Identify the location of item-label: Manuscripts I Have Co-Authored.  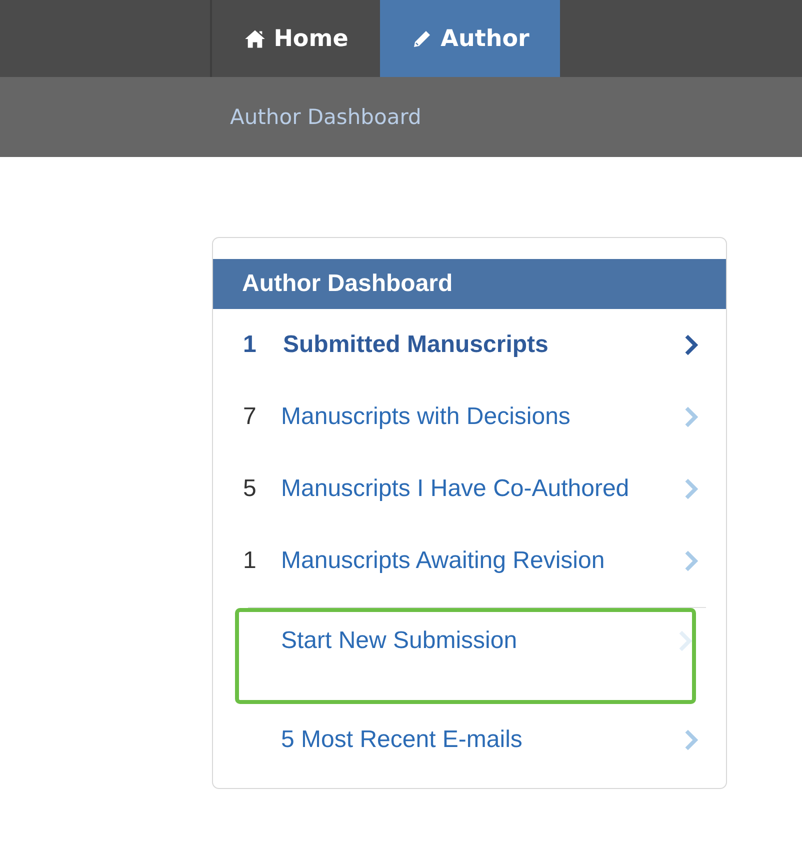
(455, 489).